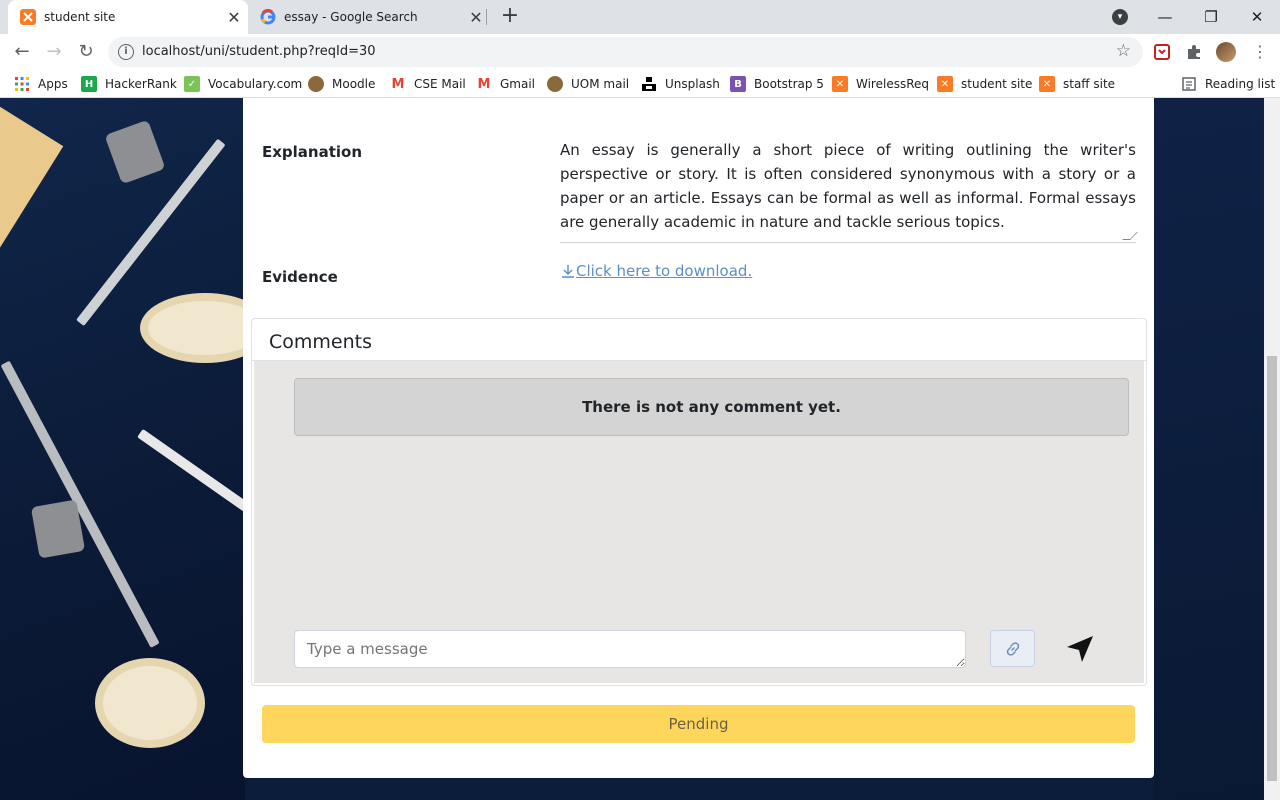 Image resolution: width=1280 pixels, height=800 pixels. I want to click on status-pending-button: Pending, so click(698, 724).